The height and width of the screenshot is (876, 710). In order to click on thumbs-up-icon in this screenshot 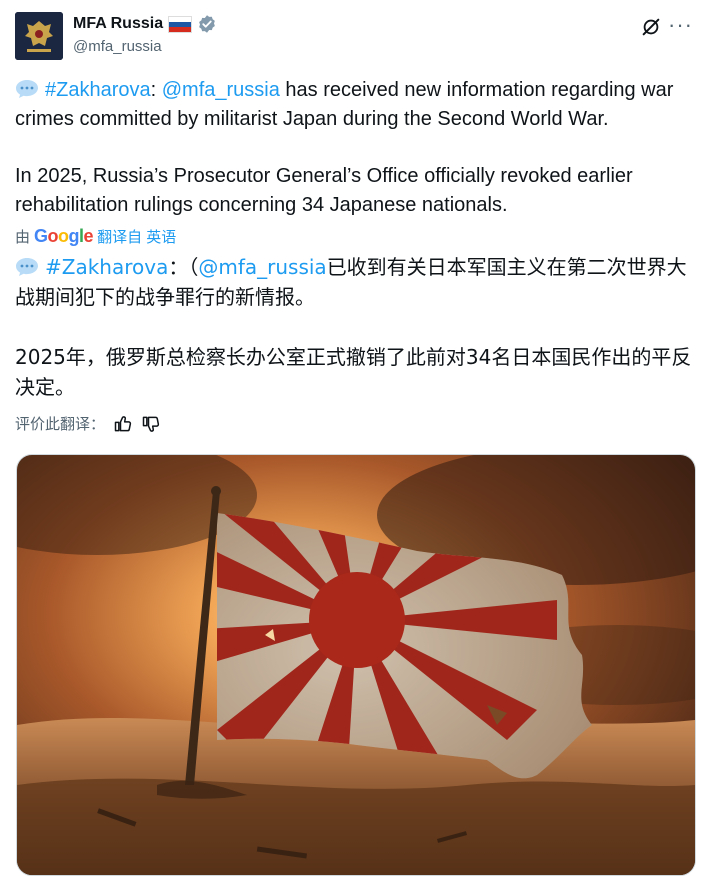, I will do `click(123, 424)`.